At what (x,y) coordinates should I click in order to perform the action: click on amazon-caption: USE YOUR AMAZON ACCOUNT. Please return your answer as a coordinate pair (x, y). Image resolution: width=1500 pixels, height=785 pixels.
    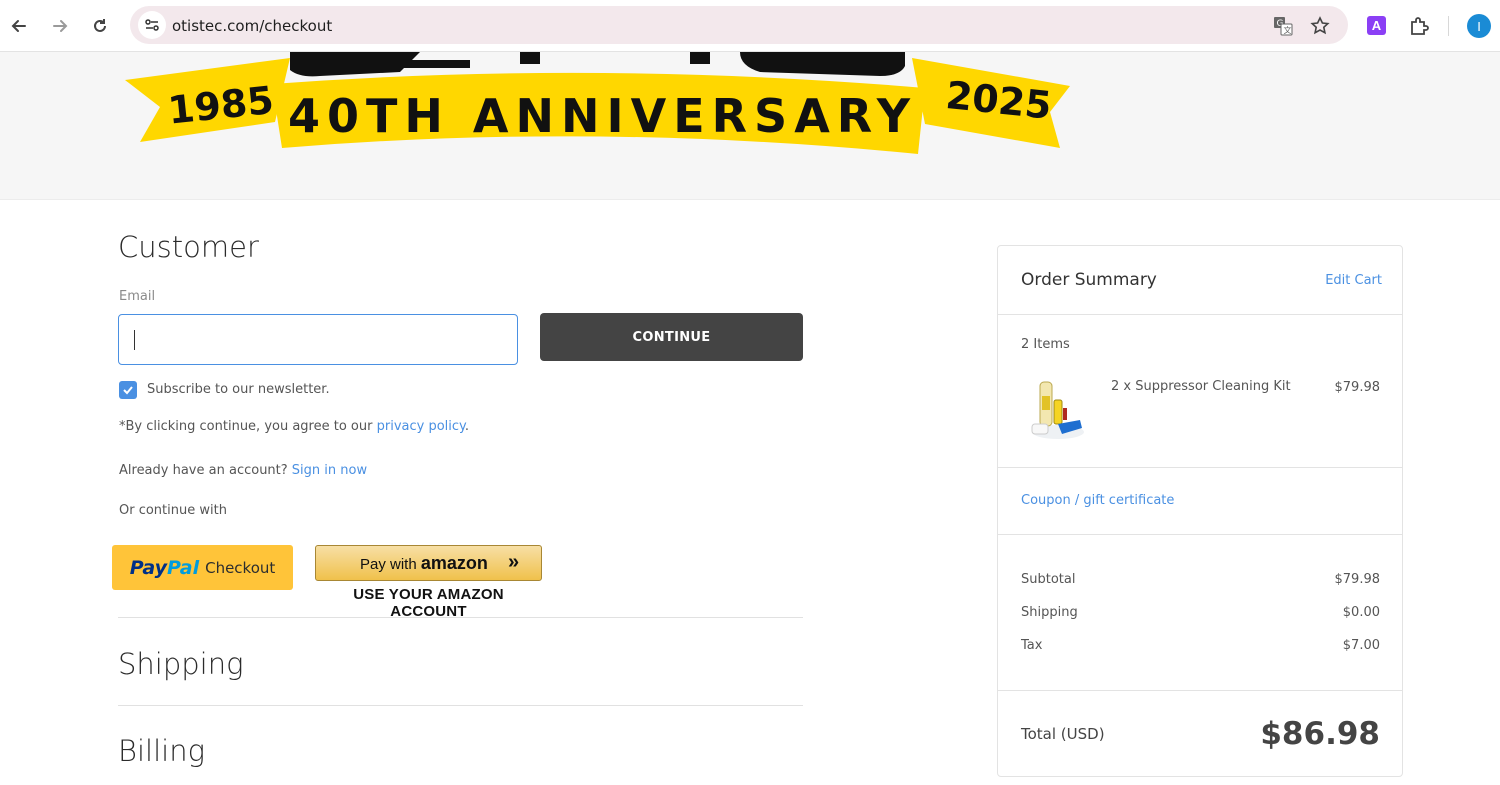
    Looking at the image, I should click on (428, 603).